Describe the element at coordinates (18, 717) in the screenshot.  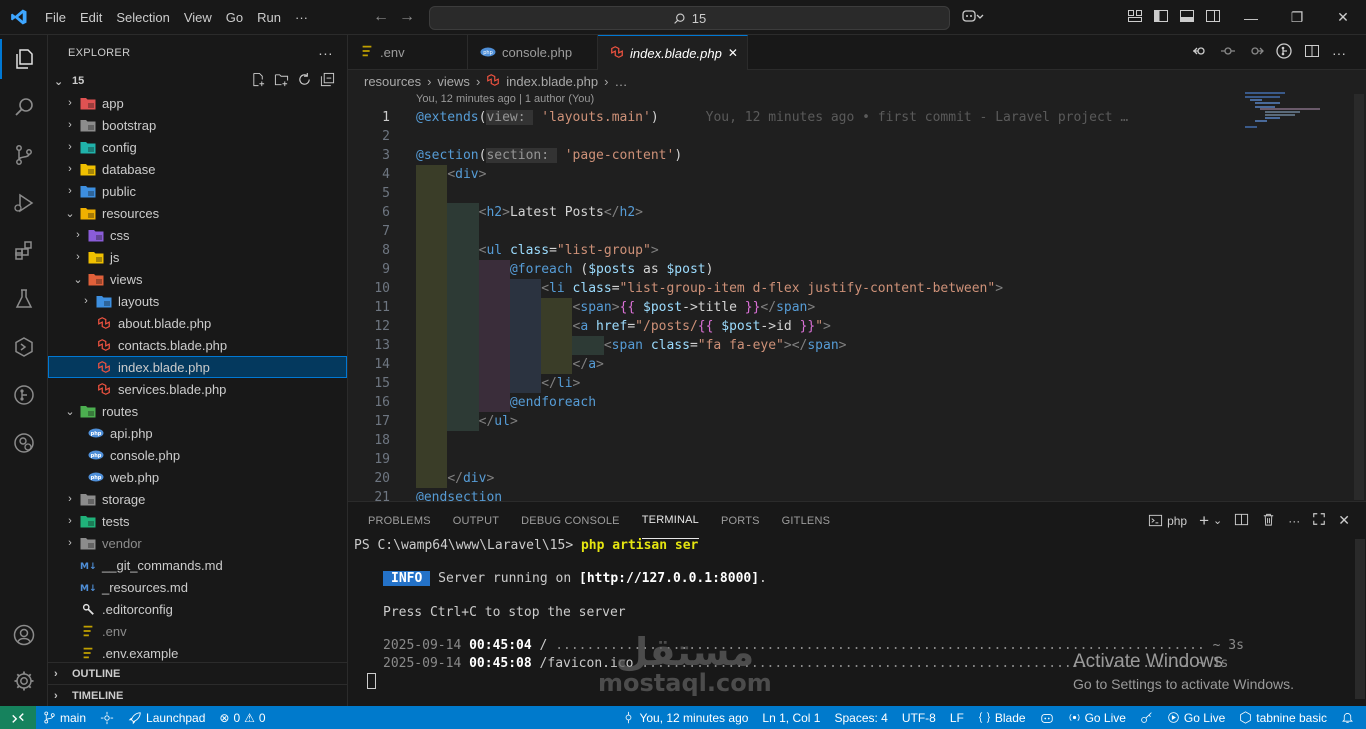
I see `remote-icon` at that location.